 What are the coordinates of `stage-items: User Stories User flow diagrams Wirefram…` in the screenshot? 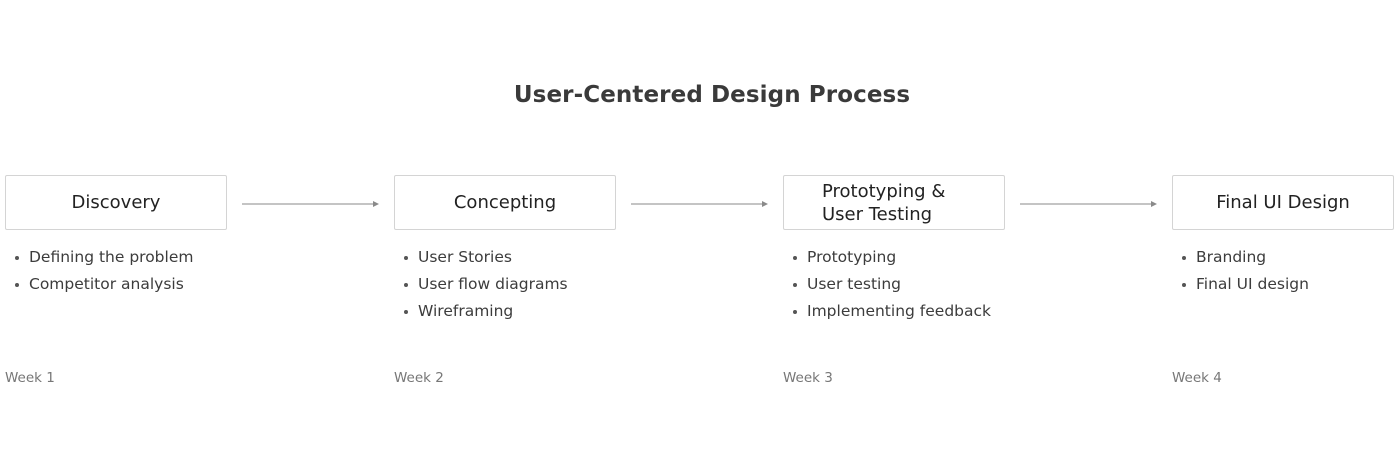 It's located at (505, 284).